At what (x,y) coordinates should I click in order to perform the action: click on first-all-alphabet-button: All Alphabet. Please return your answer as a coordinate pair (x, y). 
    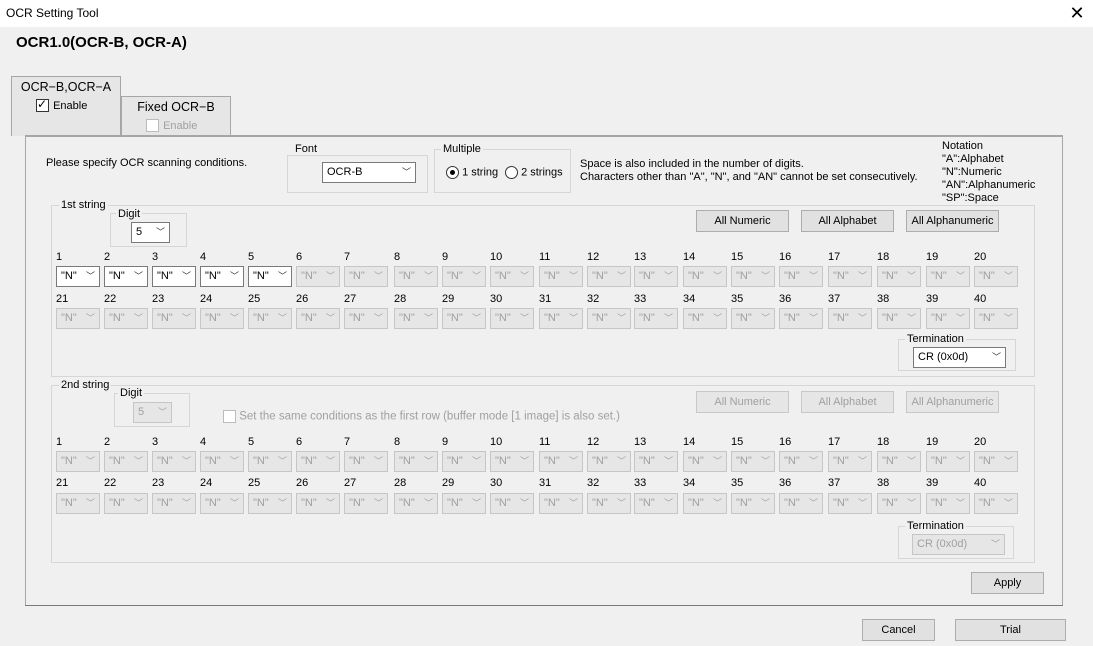
    Looking at the image, I should click on (847, 221).